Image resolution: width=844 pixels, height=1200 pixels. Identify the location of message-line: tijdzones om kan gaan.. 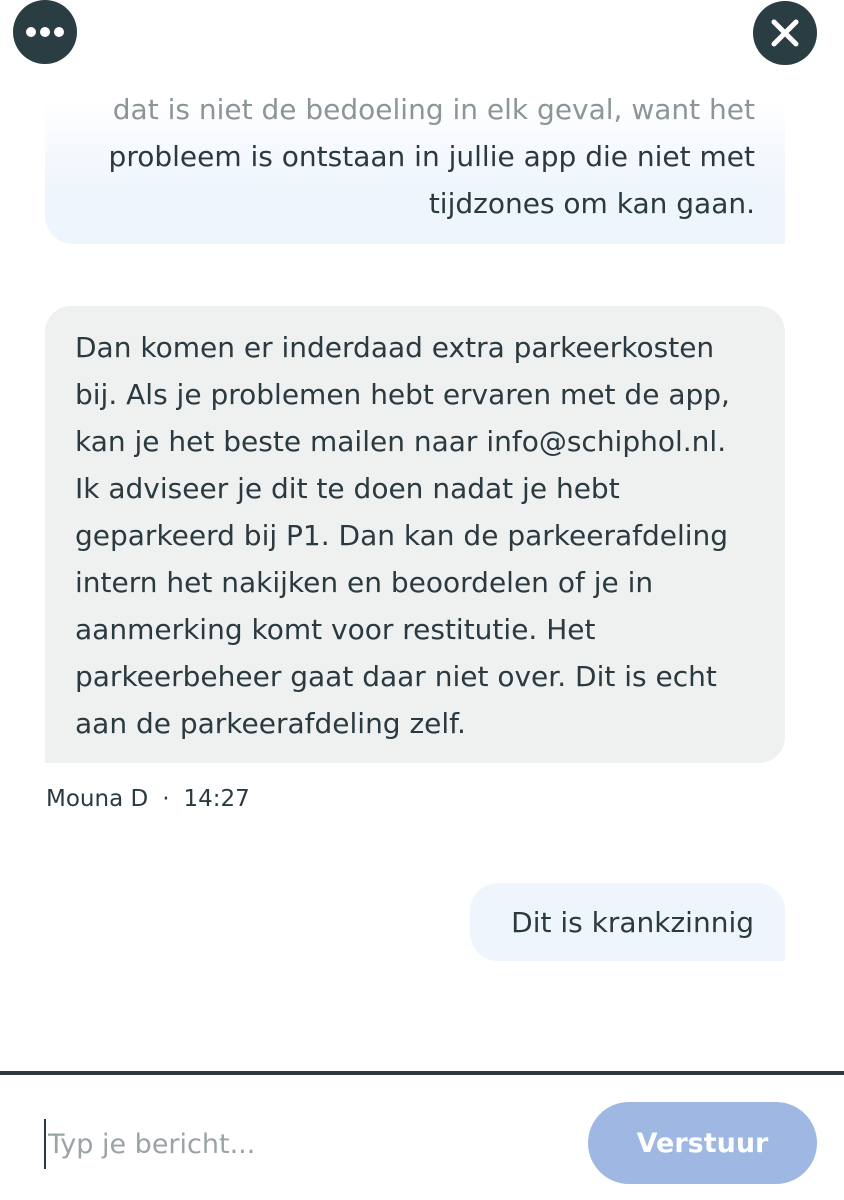
(591, 203).